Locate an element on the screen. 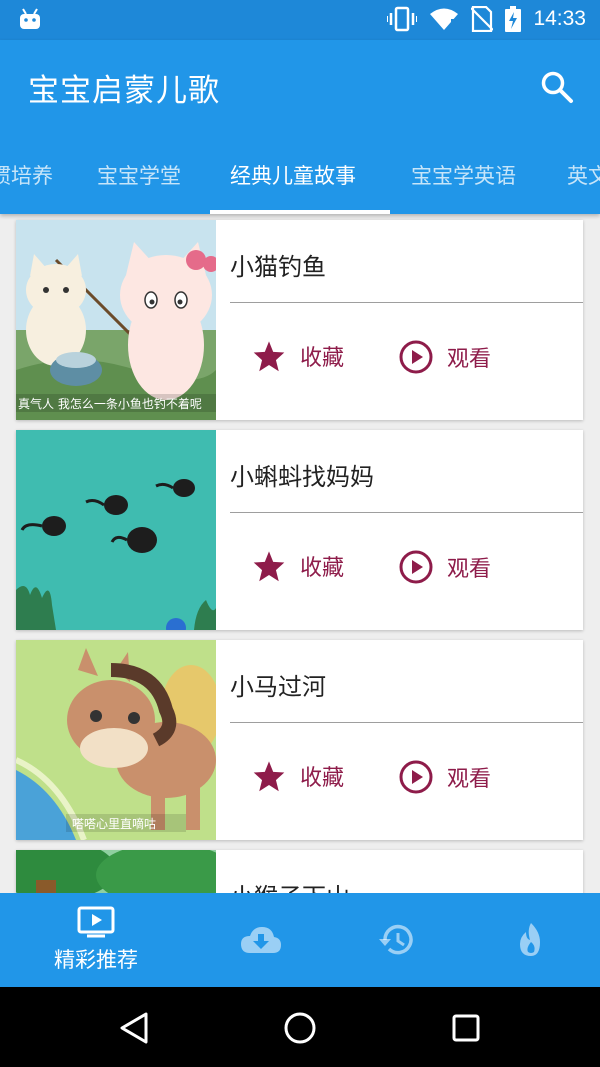 The image size is (600, 1067). status-bar: 14:33 is located at coordinates (300, 20).